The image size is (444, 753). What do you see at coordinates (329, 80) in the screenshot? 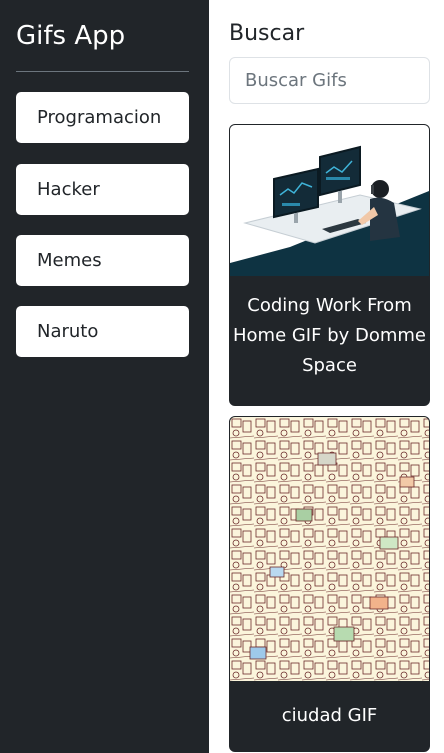
I see `search-input` at bounding box center [329, 80].